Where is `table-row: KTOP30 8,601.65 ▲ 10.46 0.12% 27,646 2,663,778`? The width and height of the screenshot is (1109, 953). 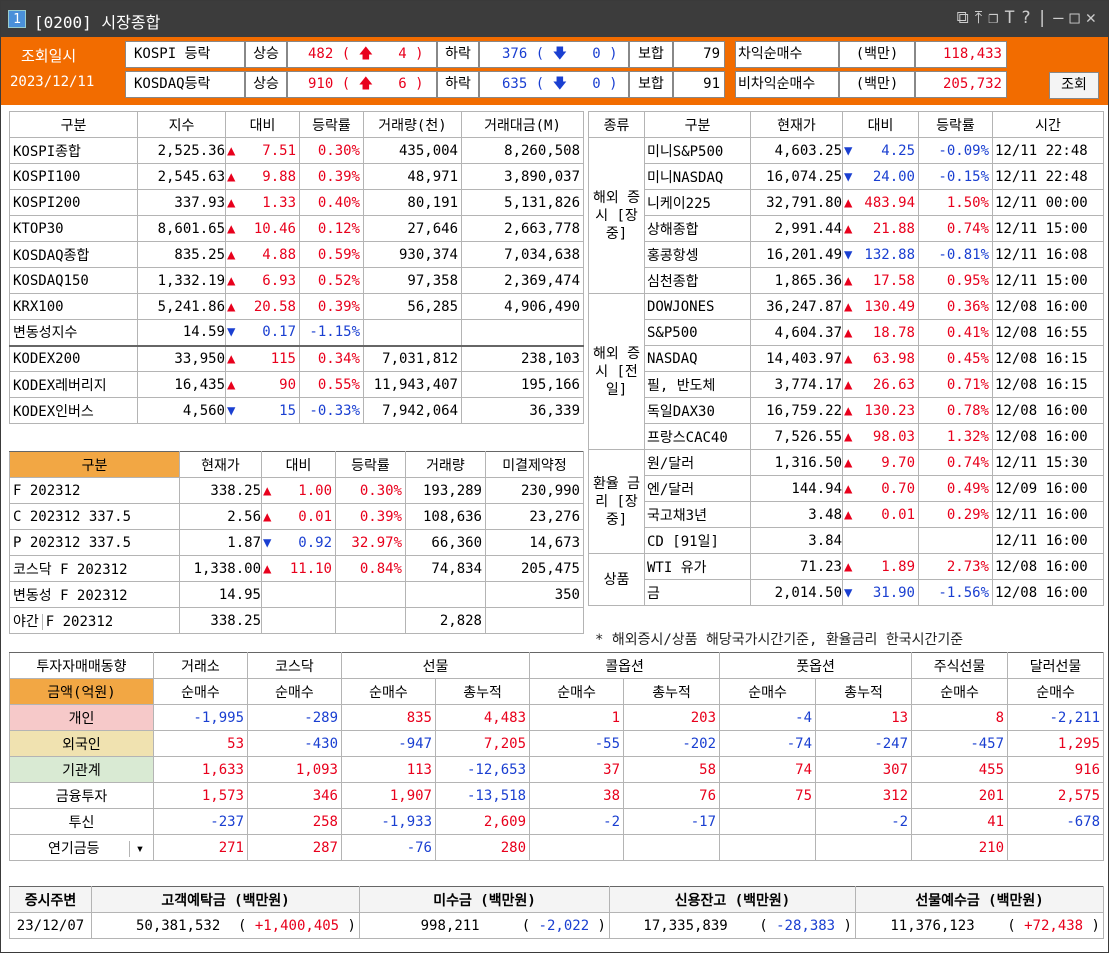
table-row: KTOP30 8,601.65 ▲ 10.46 0.12% 27,646 2,663,778 is located at coordinates (296, 228).